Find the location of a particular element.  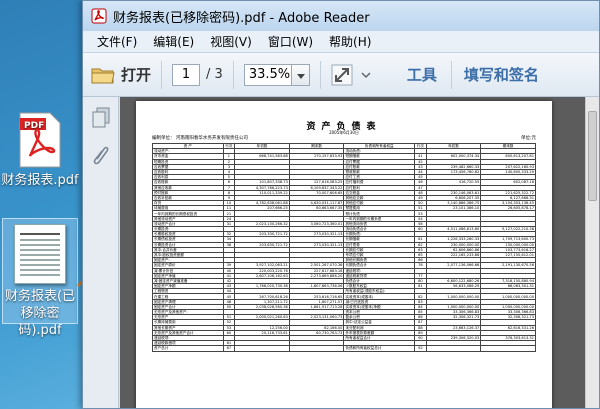

table-row: 资产总计 67 负债和所有者权益总计 92 is located at coordinates (344, 348).